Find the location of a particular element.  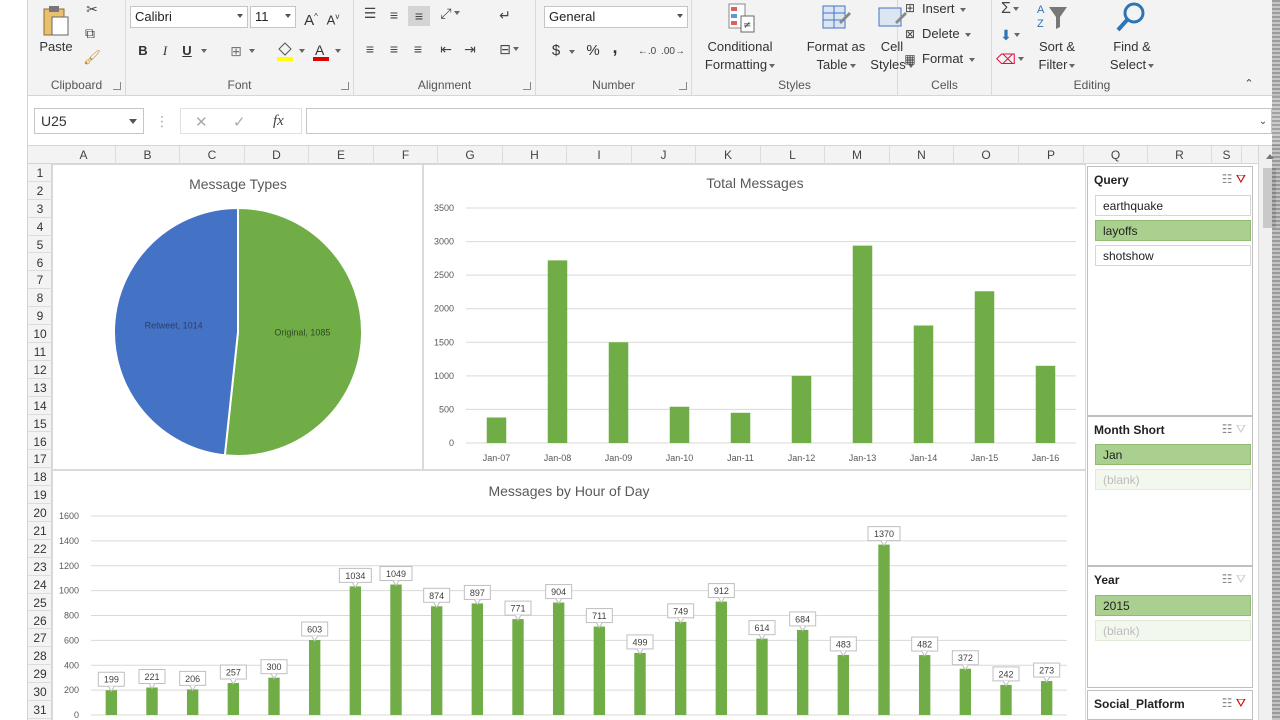

fill-icon: ⬇ is located at coordinates (1010, 35).